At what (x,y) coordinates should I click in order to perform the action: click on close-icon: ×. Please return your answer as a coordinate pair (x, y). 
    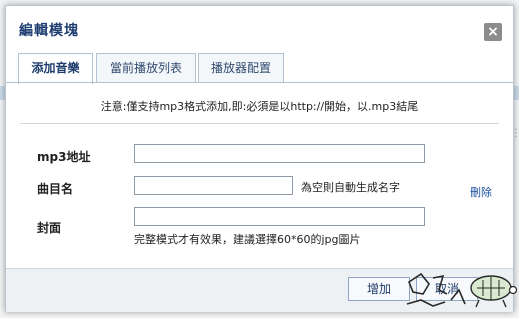
    Looking at the image, I should click on (493, 32).